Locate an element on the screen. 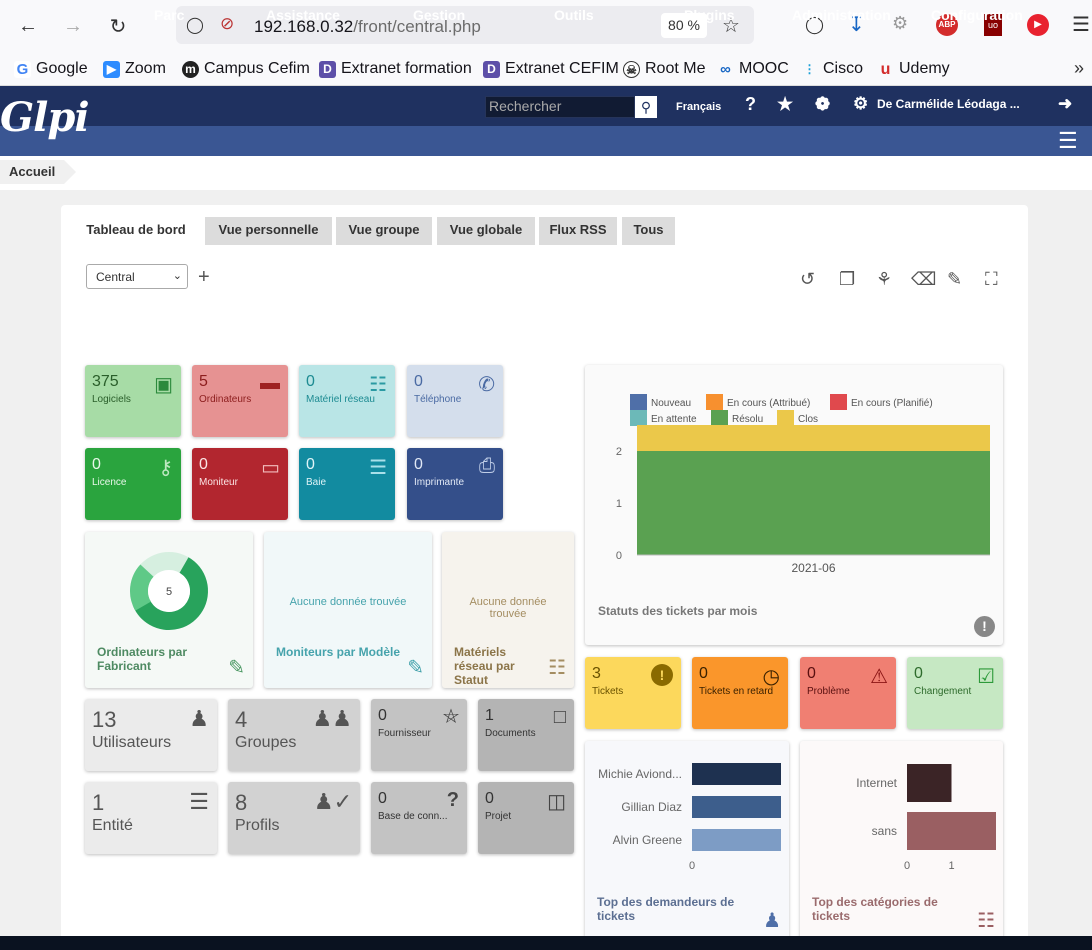 The height and width of the screenshot is (950, 1092). donut-center-value: 5 is located at coordinates (169, 592).